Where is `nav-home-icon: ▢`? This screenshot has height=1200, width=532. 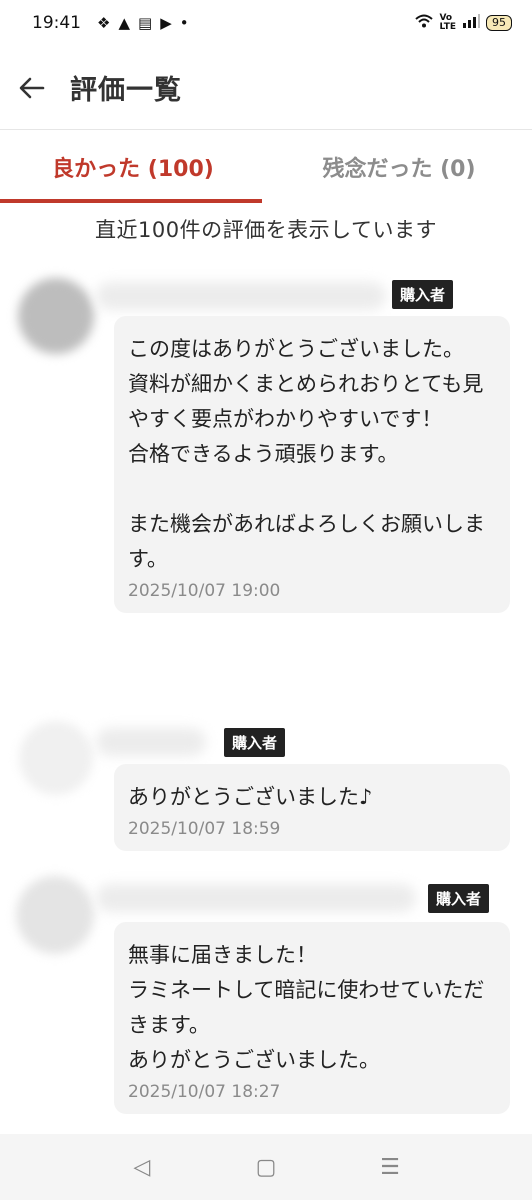 nav-home-icon: ▢ is located at coordinates (266, 1167).